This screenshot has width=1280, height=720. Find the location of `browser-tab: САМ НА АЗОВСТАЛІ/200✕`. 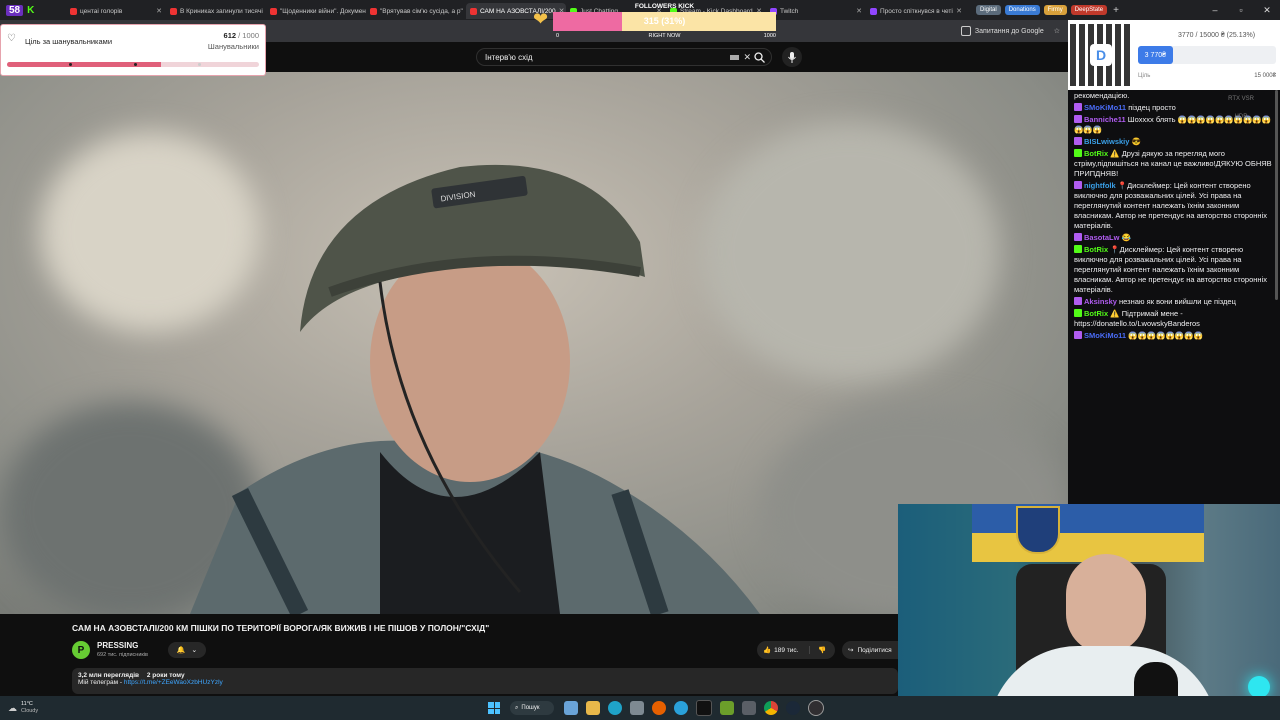

browser-tab: САМ НА АЗОВСТАЛІ/200✕ is located at coordinates (516, 11).